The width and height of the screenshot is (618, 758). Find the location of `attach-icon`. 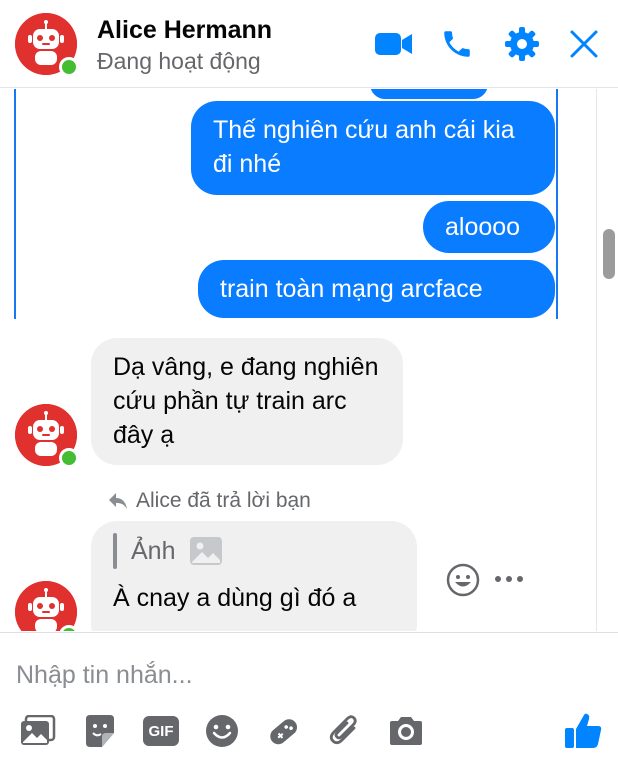

attach-icon is located at coordinates (345, 731).